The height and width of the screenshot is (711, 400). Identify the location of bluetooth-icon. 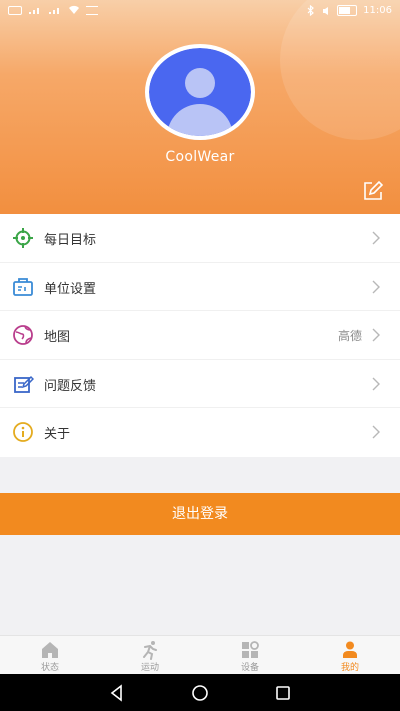
(311, 10).